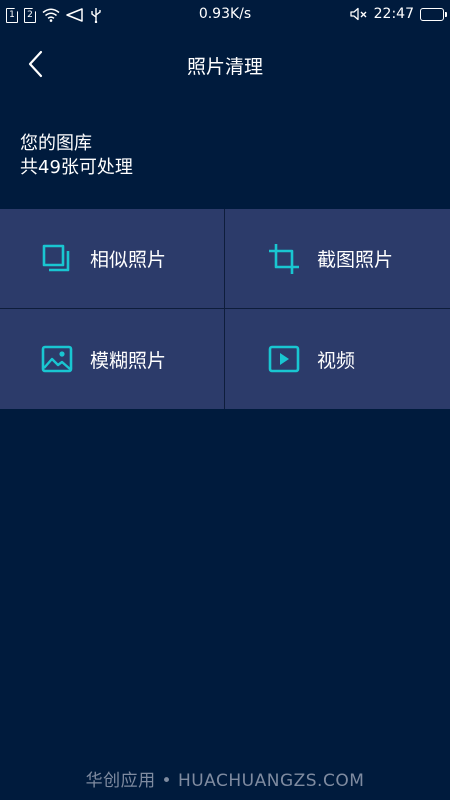 Image resolution: width=450 pixels, height=800 pixels. What do you see at coordinates (433, 14) in the screenshot?
I see `battery-icon` at bounding box center [433, 14].